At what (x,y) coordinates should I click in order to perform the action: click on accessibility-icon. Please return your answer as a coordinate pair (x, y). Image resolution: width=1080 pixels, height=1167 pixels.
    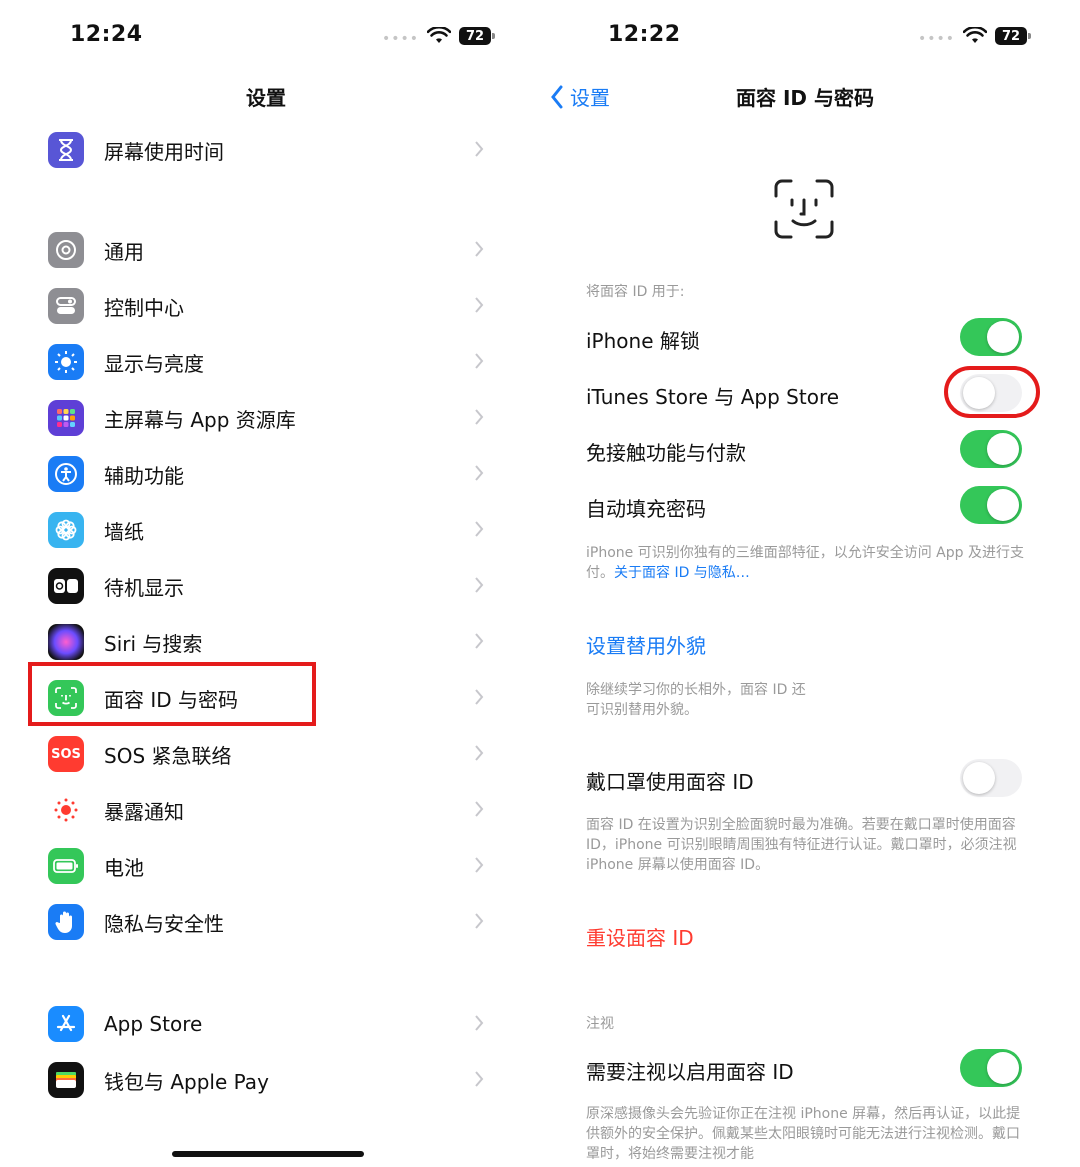
    Looking at the image, I should click on (66, 474).